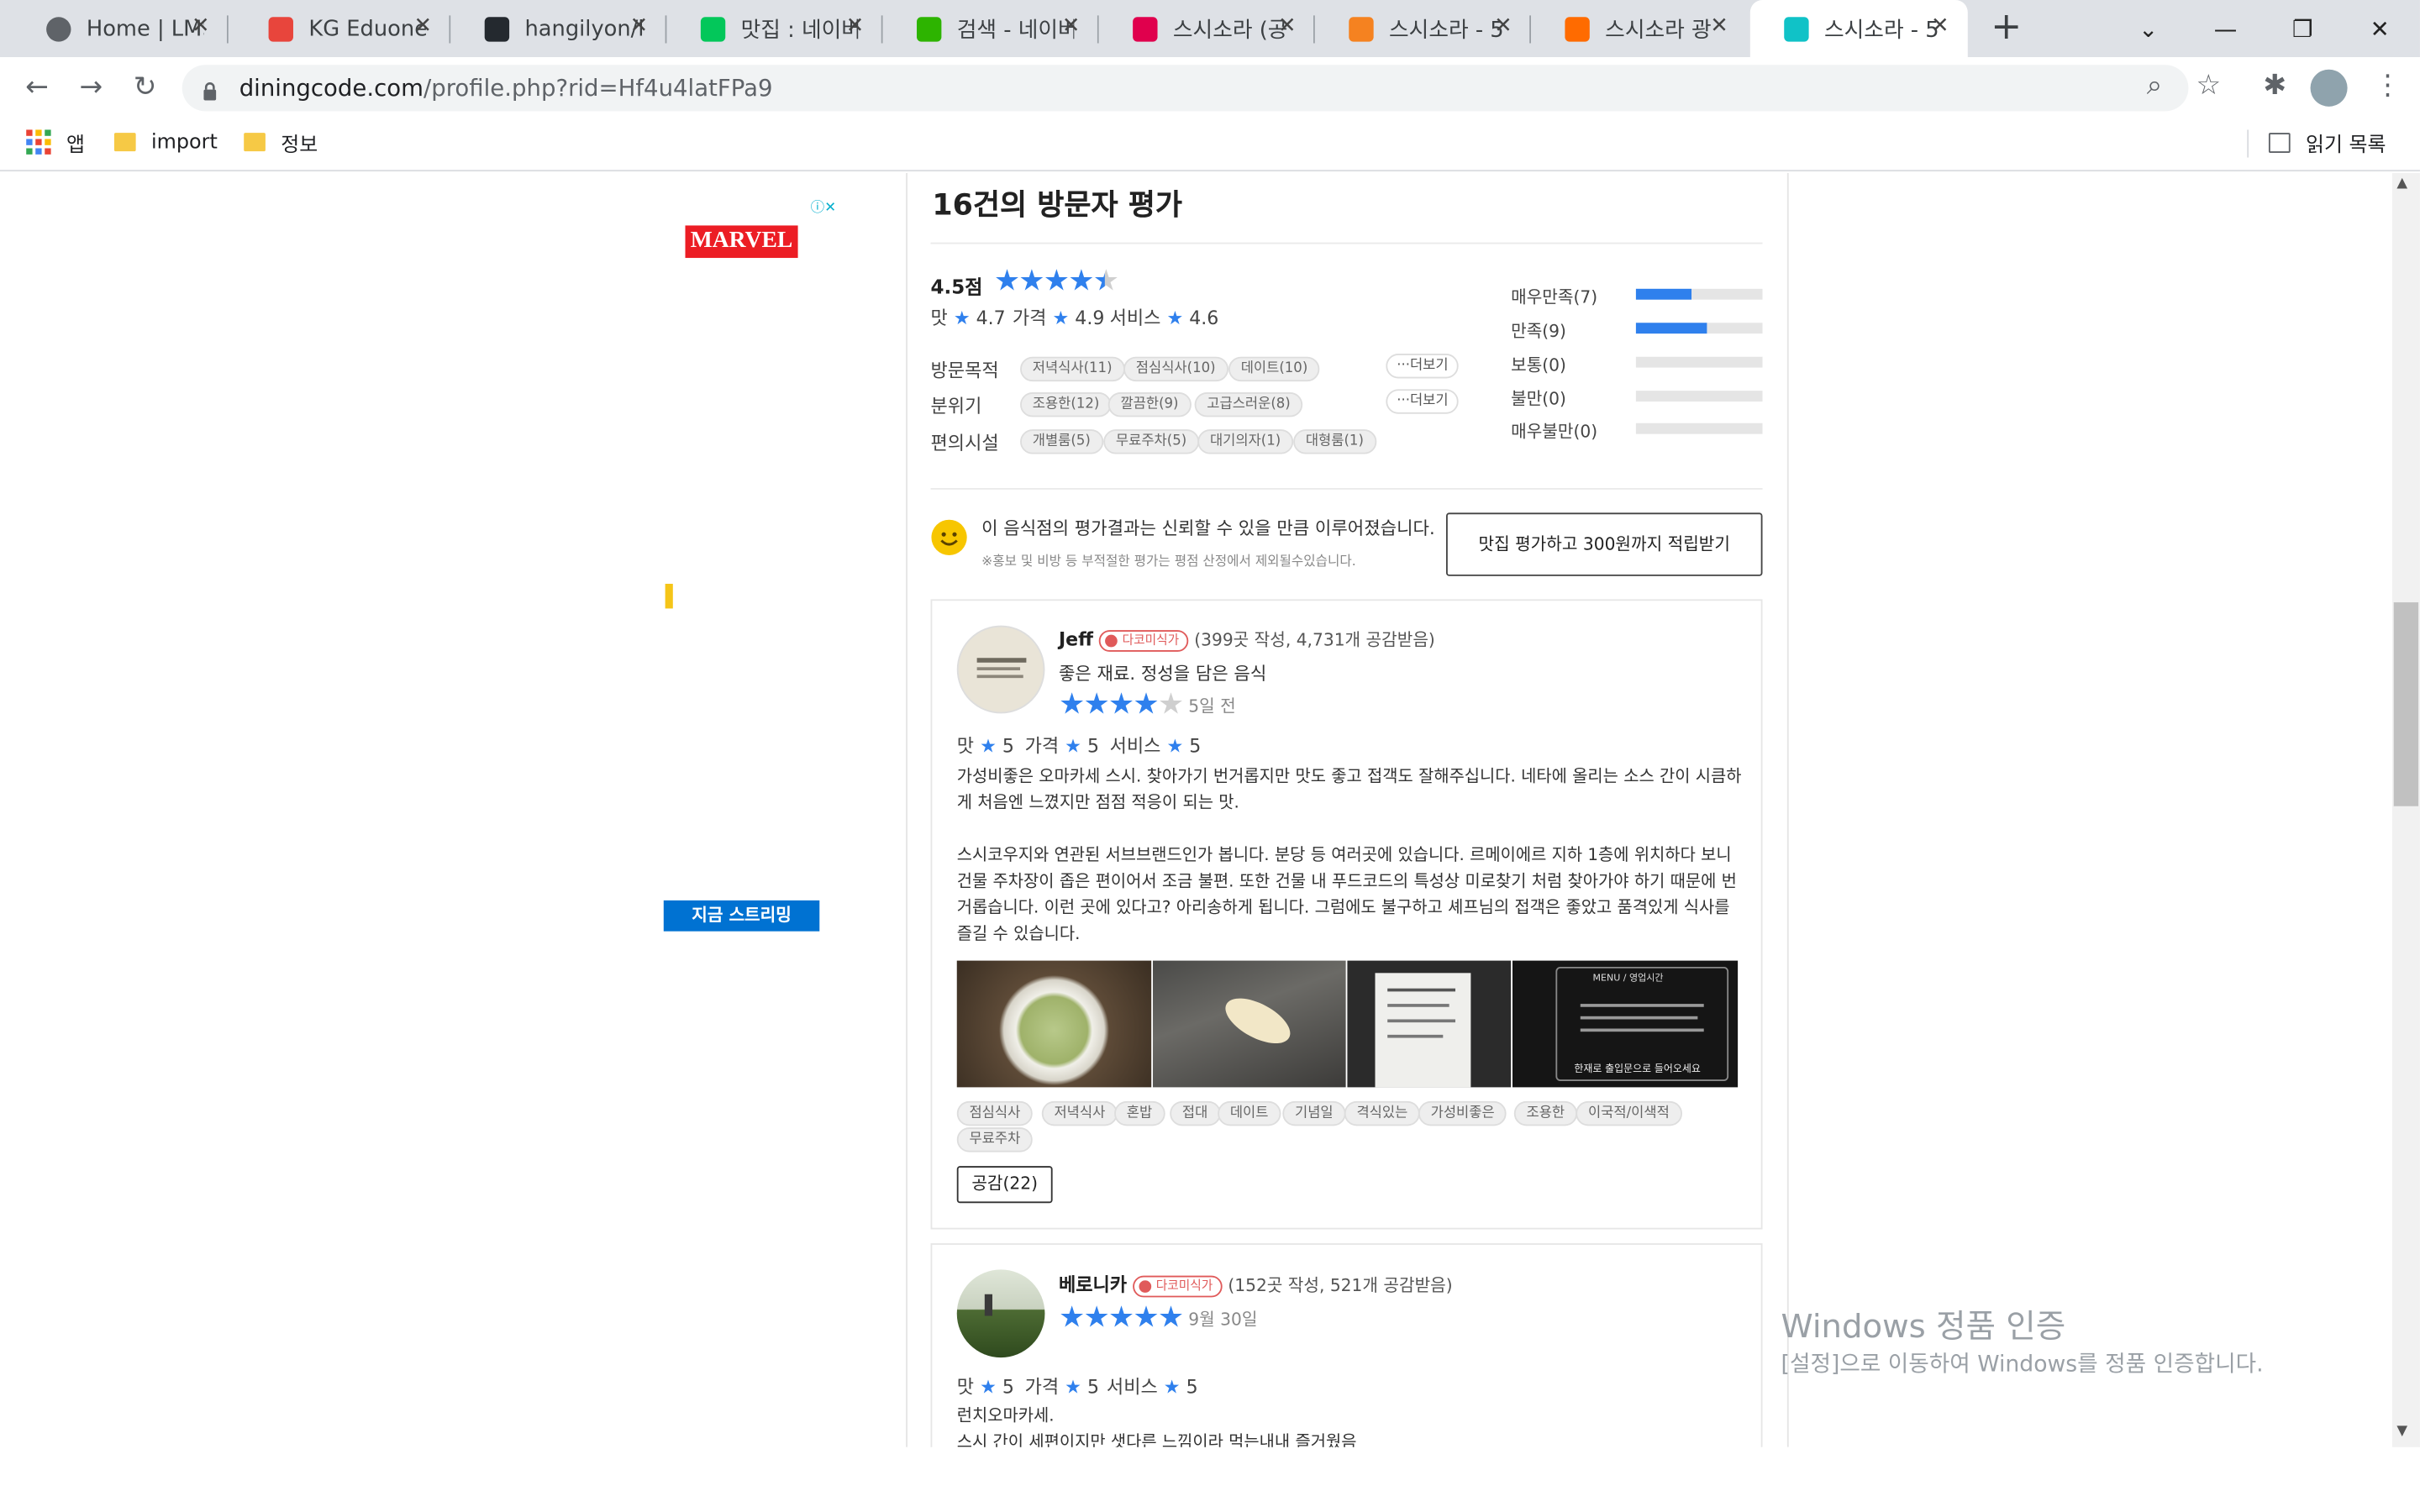  What do you see at coordinates (994, 1113) in the screenshot?
I see `review-tag: 점심식사` at bounding box center [994, 1113].